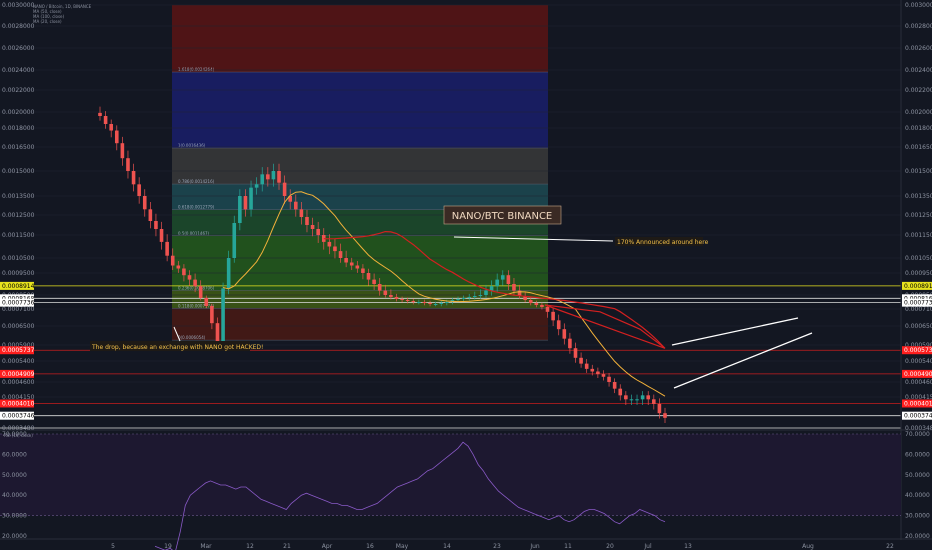 Image resolution: width=932 pixels, height=550 pixels. What do you see at coordinates (18, 382) in the screenshot?
I see `y-tick-label-left: 0.0004600` at bounding box center [18, 382].